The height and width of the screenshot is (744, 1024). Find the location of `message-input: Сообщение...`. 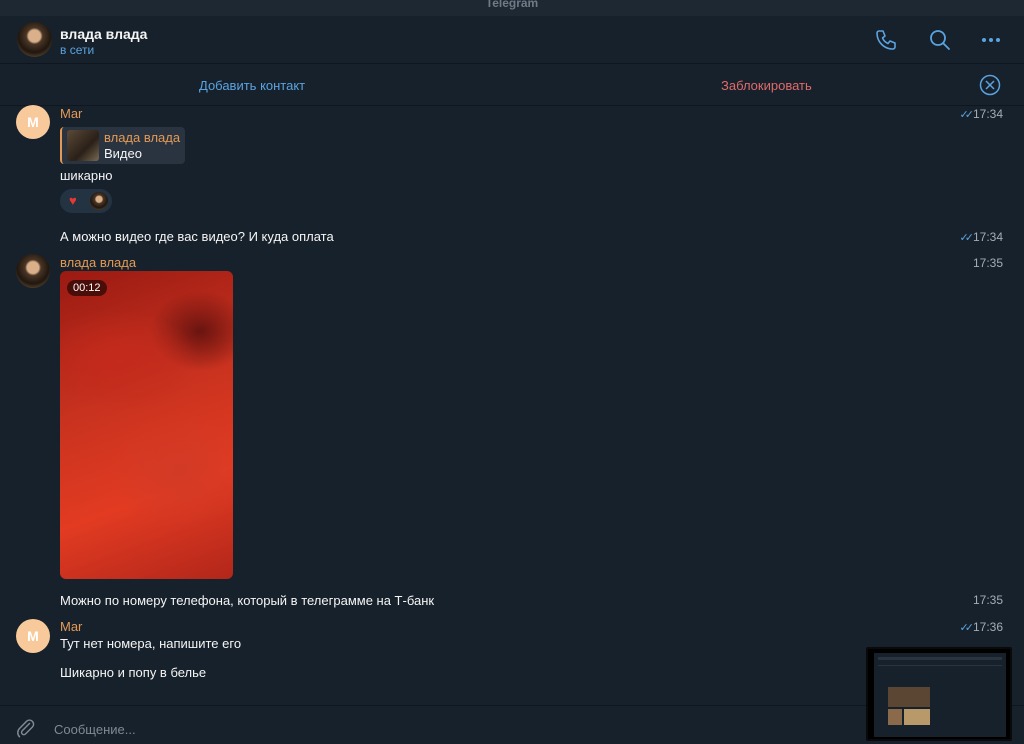

message-input: Сообщение... is located at coordinates (95, 729).